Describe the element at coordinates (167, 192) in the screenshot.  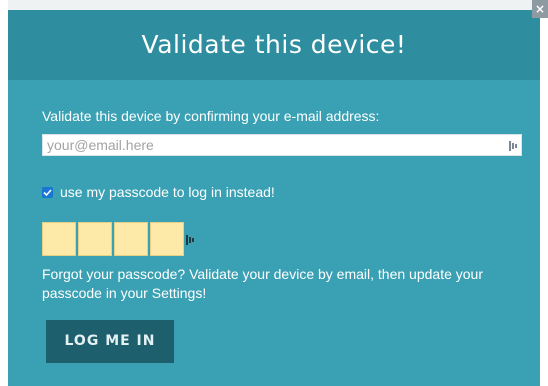
I see `passcode-option-label: use my passcode to log in instead!` at that location.